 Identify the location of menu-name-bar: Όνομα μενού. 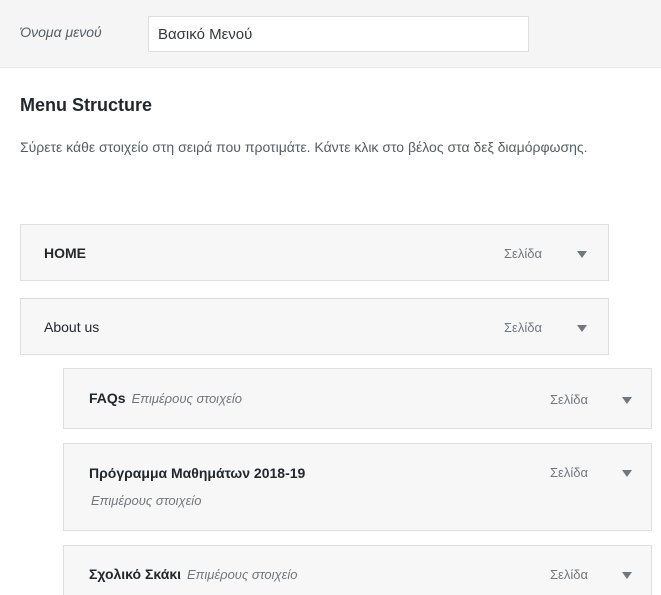
(330, 34).